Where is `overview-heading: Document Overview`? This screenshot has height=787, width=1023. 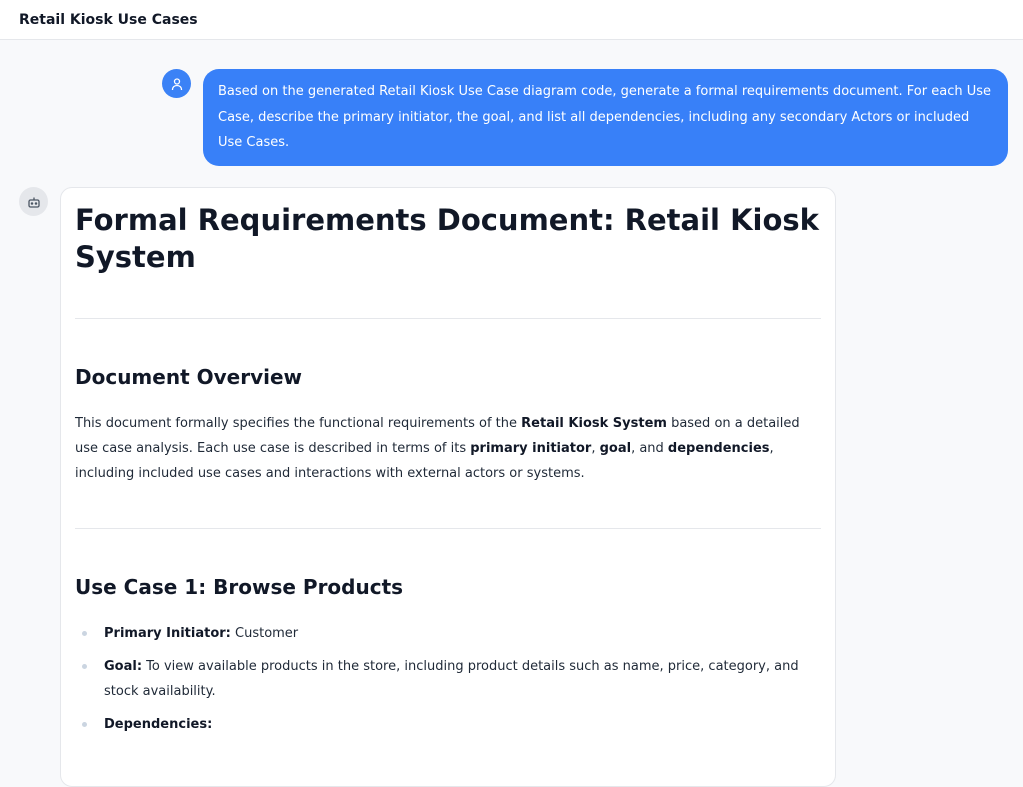
overview-heading: Document Overview is located at coordinates (189, 377).